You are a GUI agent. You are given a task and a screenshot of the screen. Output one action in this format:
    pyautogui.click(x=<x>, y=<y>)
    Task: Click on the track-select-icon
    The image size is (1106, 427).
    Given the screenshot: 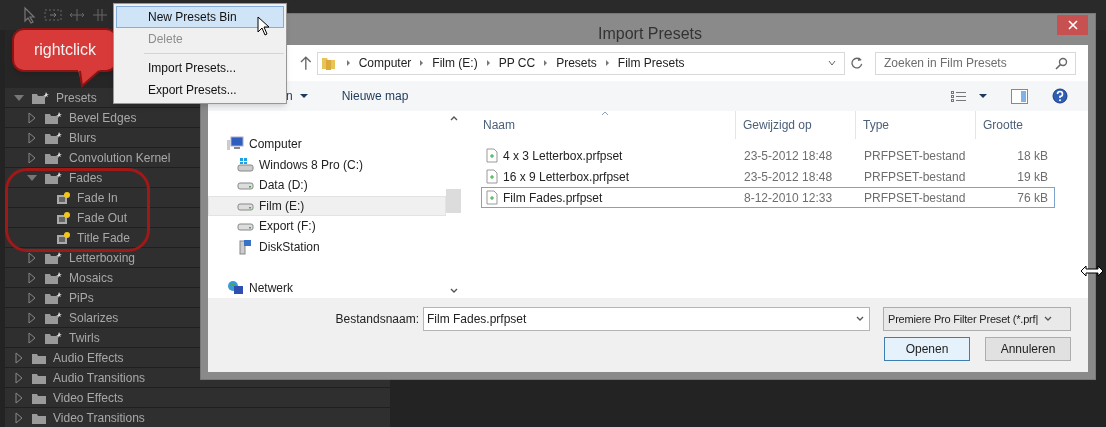 What is the action you would take?
    pyautogui.click(x=53, y=15)
    